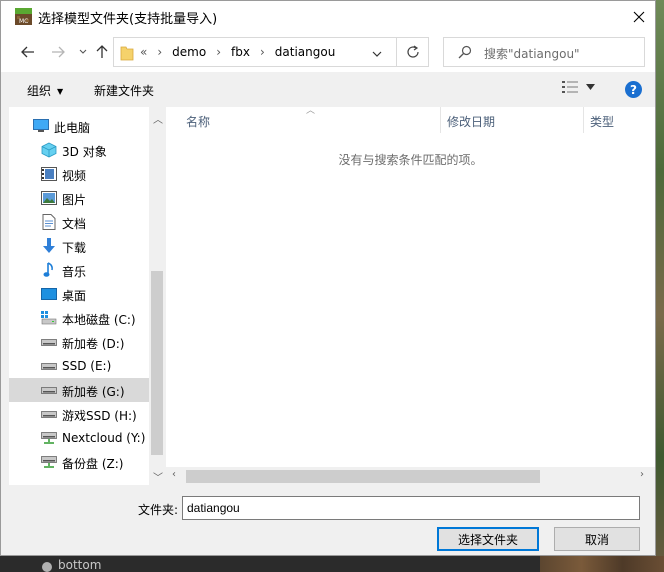  What do you see at coordinates (49, 222) in the screenshot?
I see `document-icon` at bounding box center [49, 222].